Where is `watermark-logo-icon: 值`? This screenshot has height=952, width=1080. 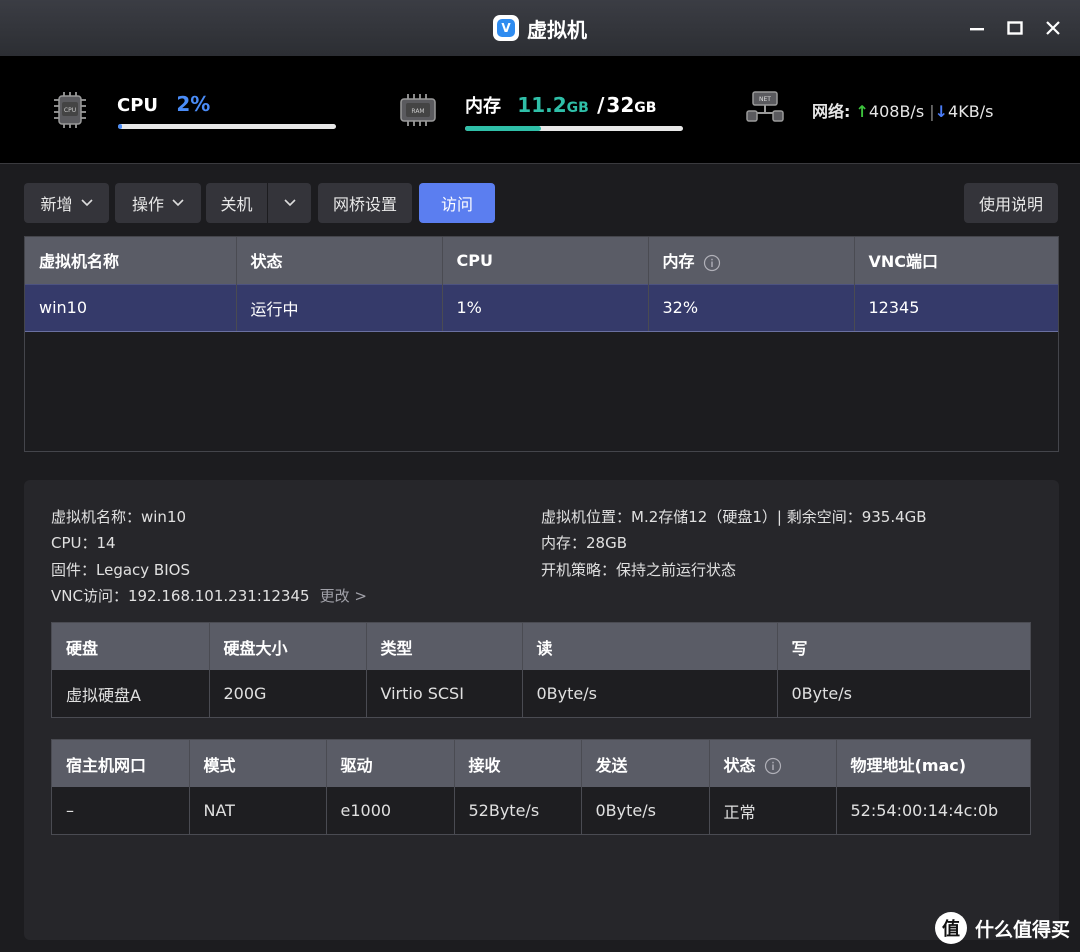
watermark-logo-icon: 值 is located at coordinates (950, 928).